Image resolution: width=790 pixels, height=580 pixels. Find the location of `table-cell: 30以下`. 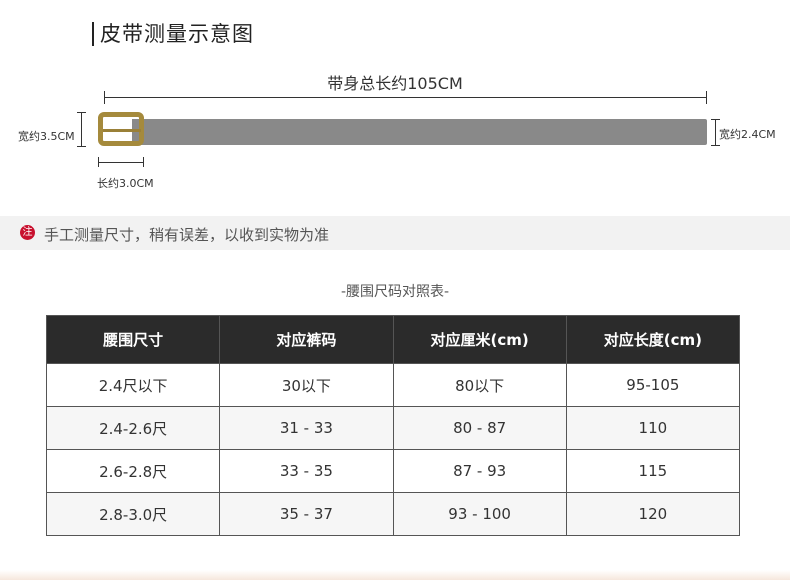

table-cell: 30以下 is located at coordinates (306, 385).